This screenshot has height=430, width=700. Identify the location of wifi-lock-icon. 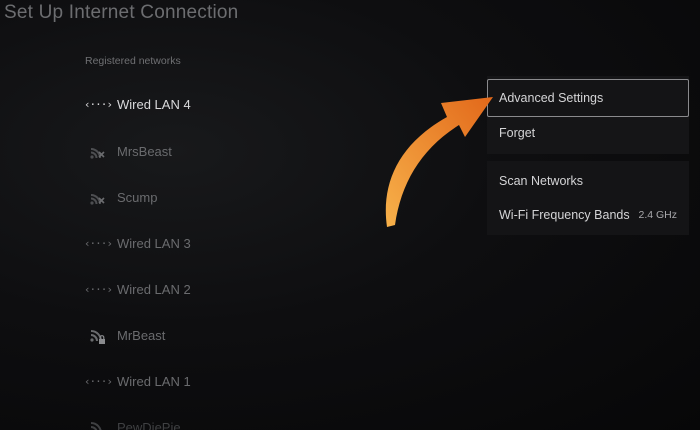
(98, 335).